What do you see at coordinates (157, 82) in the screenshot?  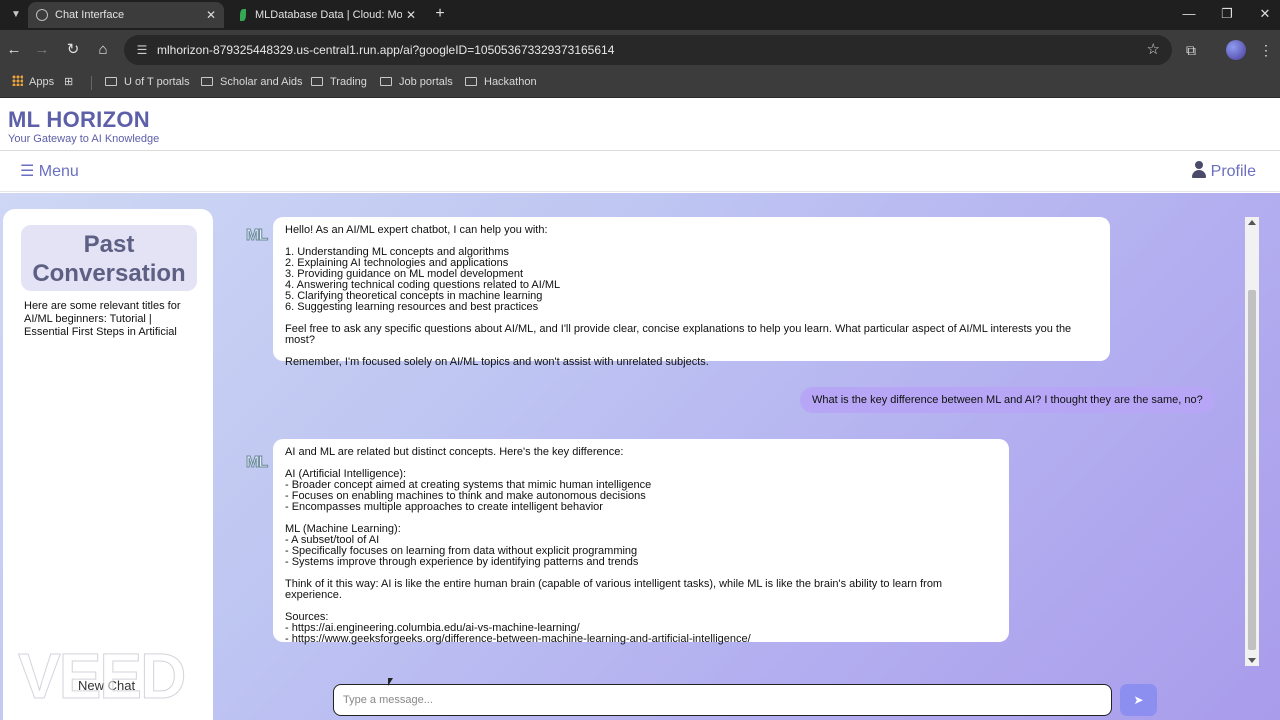 I see `bookmark-label: U of T portals` at bounding box center [157, 82].